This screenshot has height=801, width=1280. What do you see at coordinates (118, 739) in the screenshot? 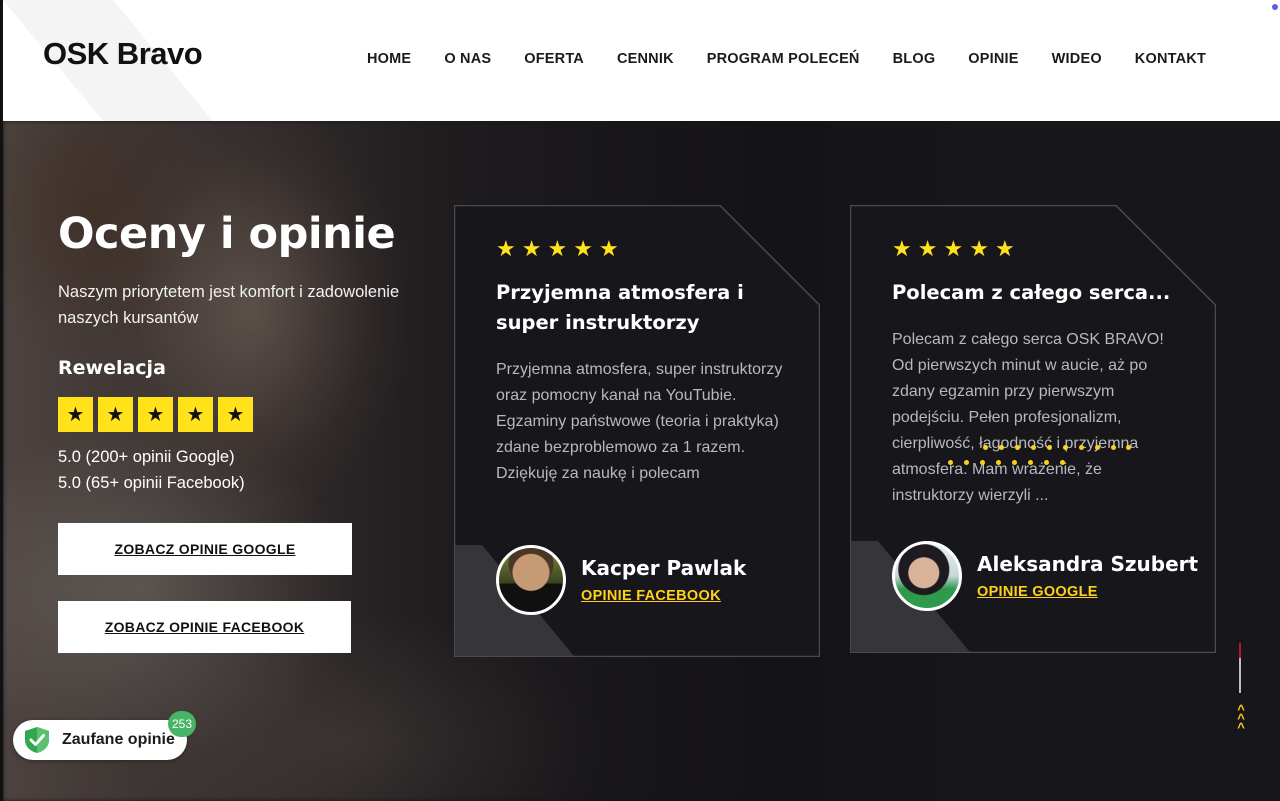
I see `trust-badge-label: Zaufane opinie` at bounding box center [118, 739].